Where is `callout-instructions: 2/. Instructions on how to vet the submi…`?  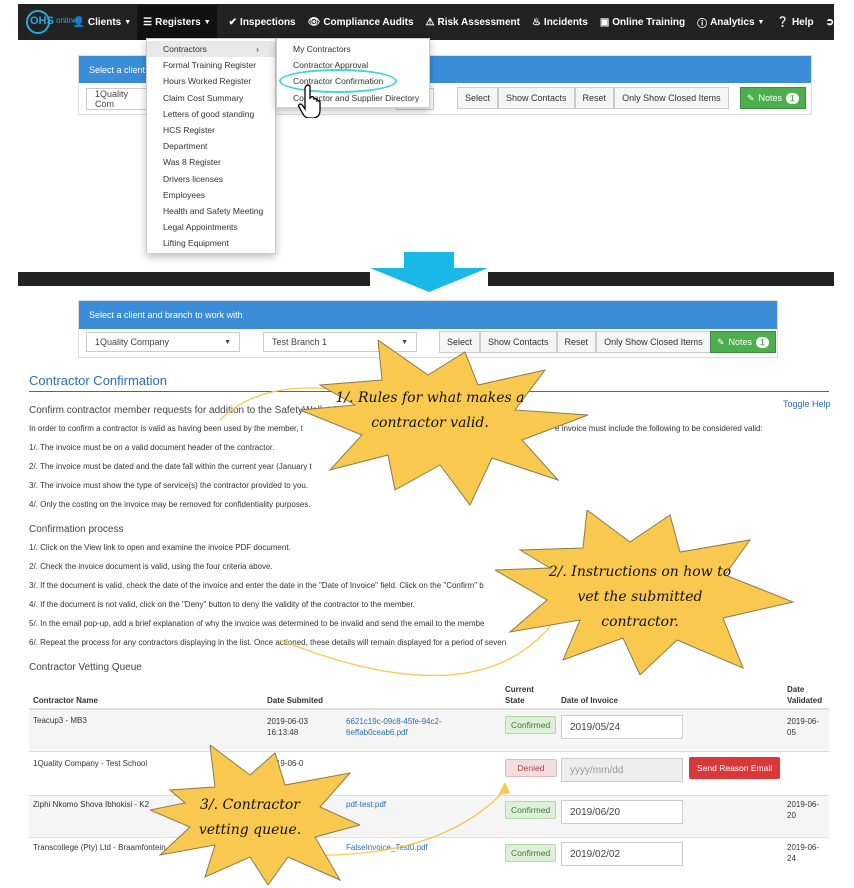
callout-instructions: 2/. Instructions on how to vet the submi… is located at coordinates (640, 597).